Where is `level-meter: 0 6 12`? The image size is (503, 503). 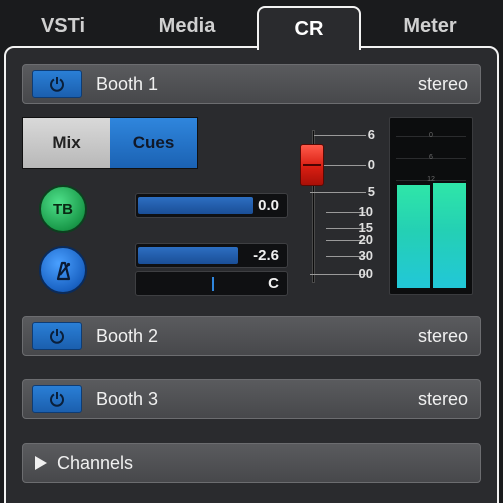
level-meter: 0 6 12 is located at coordinates (431, 206).